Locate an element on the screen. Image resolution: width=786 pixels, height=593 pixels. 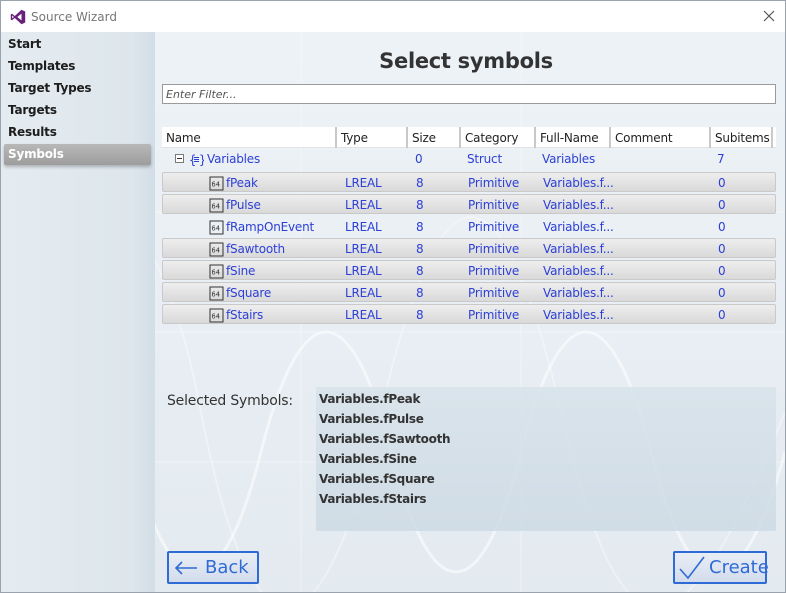
back-button: Back is located at coordinates (213, 567).